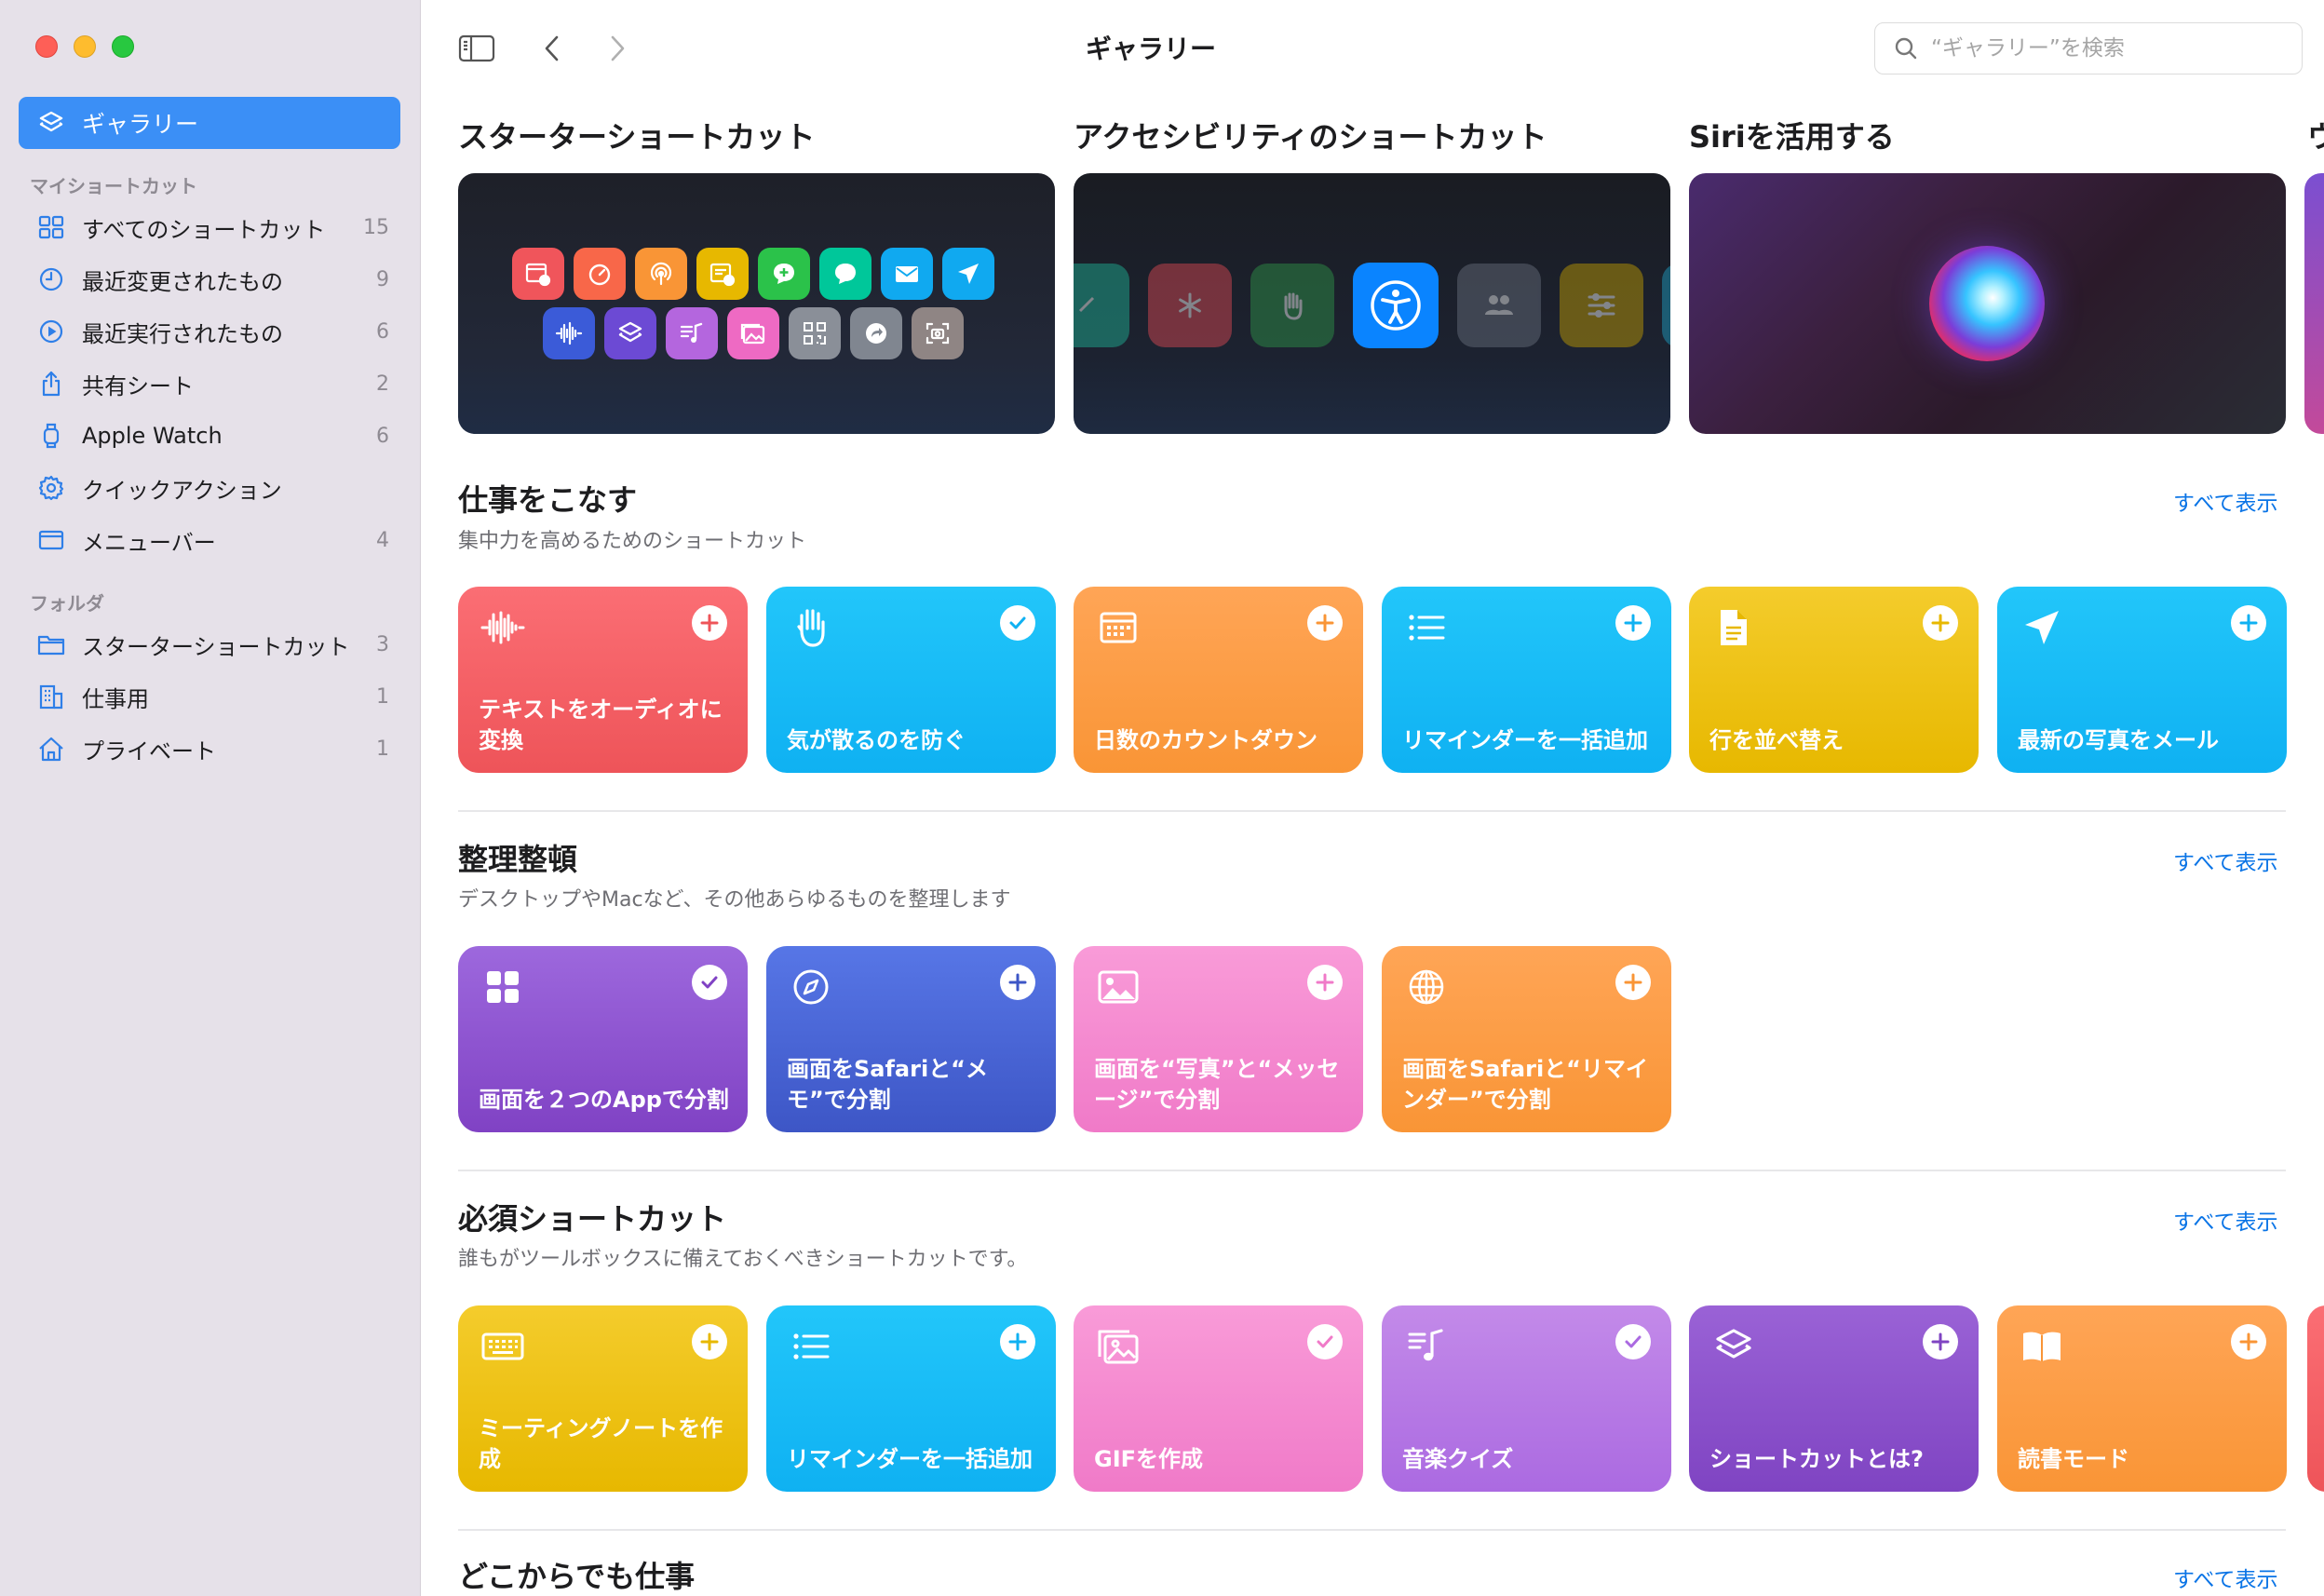 This screenshot has height=1596, width=2324. What do you see at coordinates (212, 435) in the screenshot?
I see `sidebar-item-apple-watch: Apple Watch 6` at bounding box center [212, 435].